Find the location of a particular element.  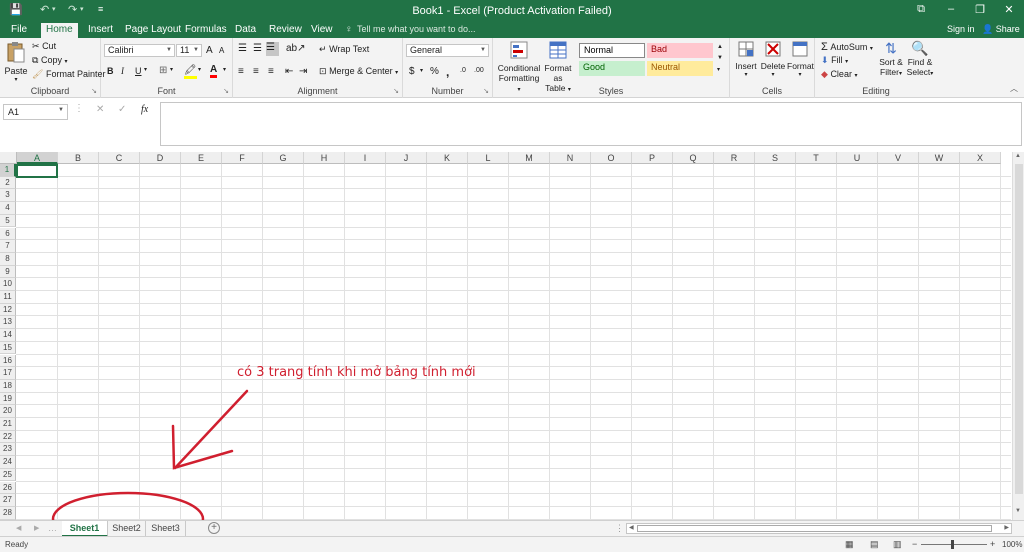

row-header: 17 is located at coordinates (8, 373).